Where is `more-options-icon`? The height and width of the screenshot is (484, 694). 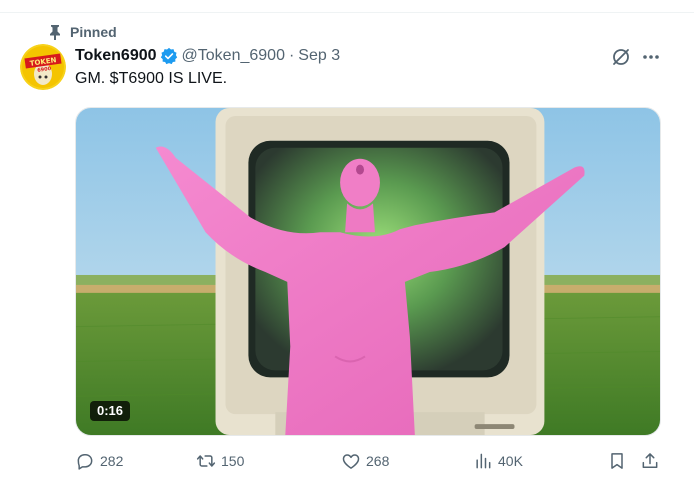 more-options-icon is located at coordinates (651, 57).